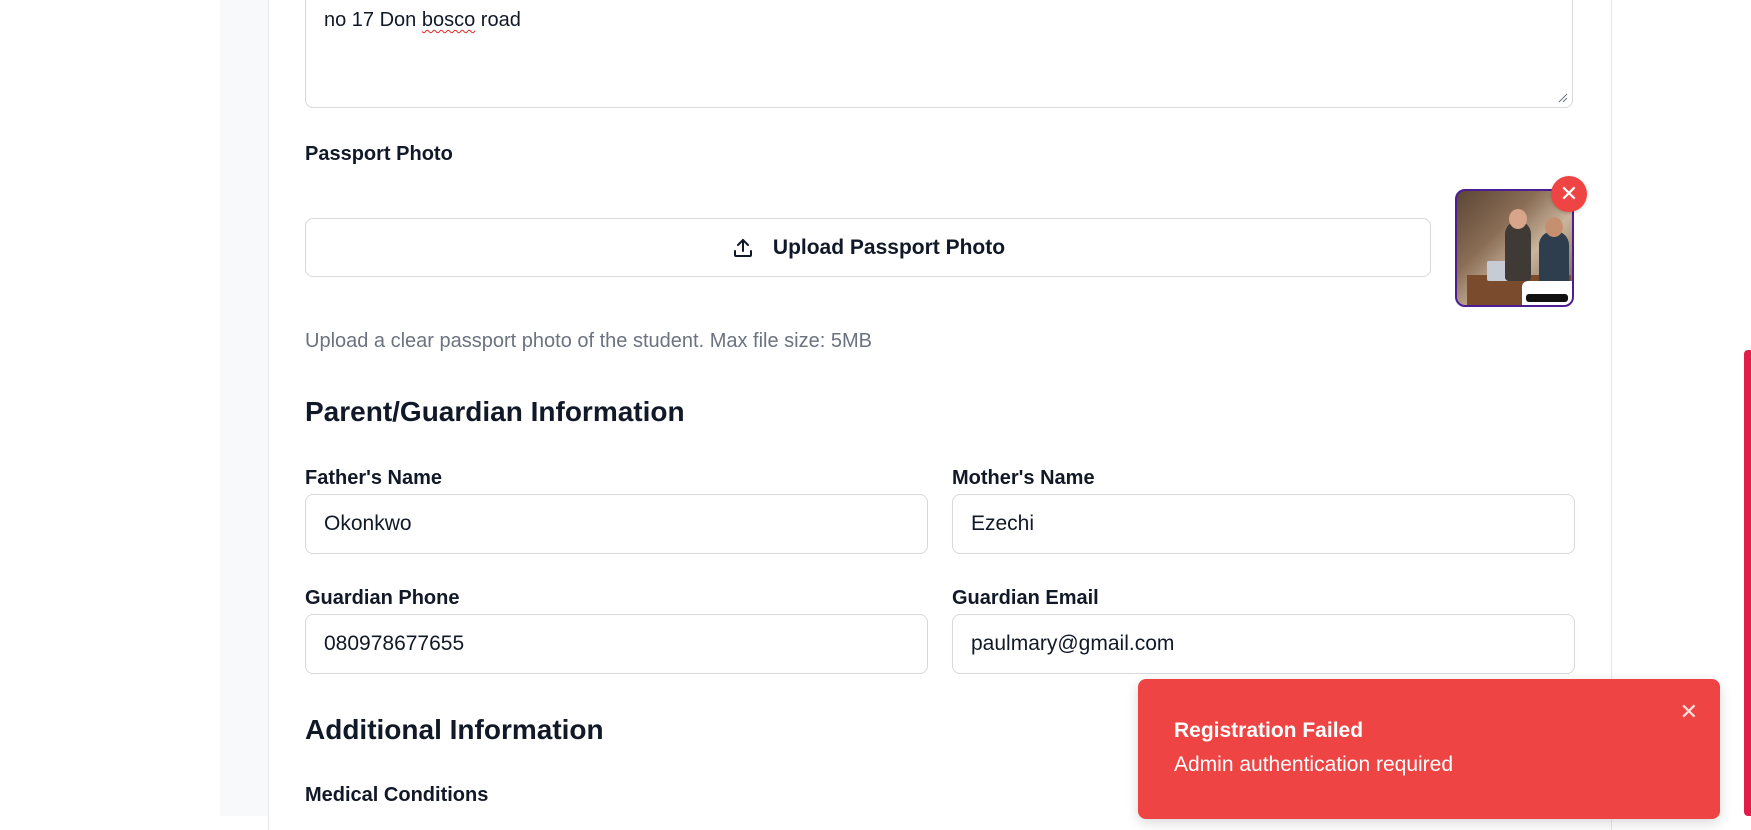  Describe the element at coordinates (373, 20) in the screenshot. I see `address-text-prefix: no 17 Don` at that location.